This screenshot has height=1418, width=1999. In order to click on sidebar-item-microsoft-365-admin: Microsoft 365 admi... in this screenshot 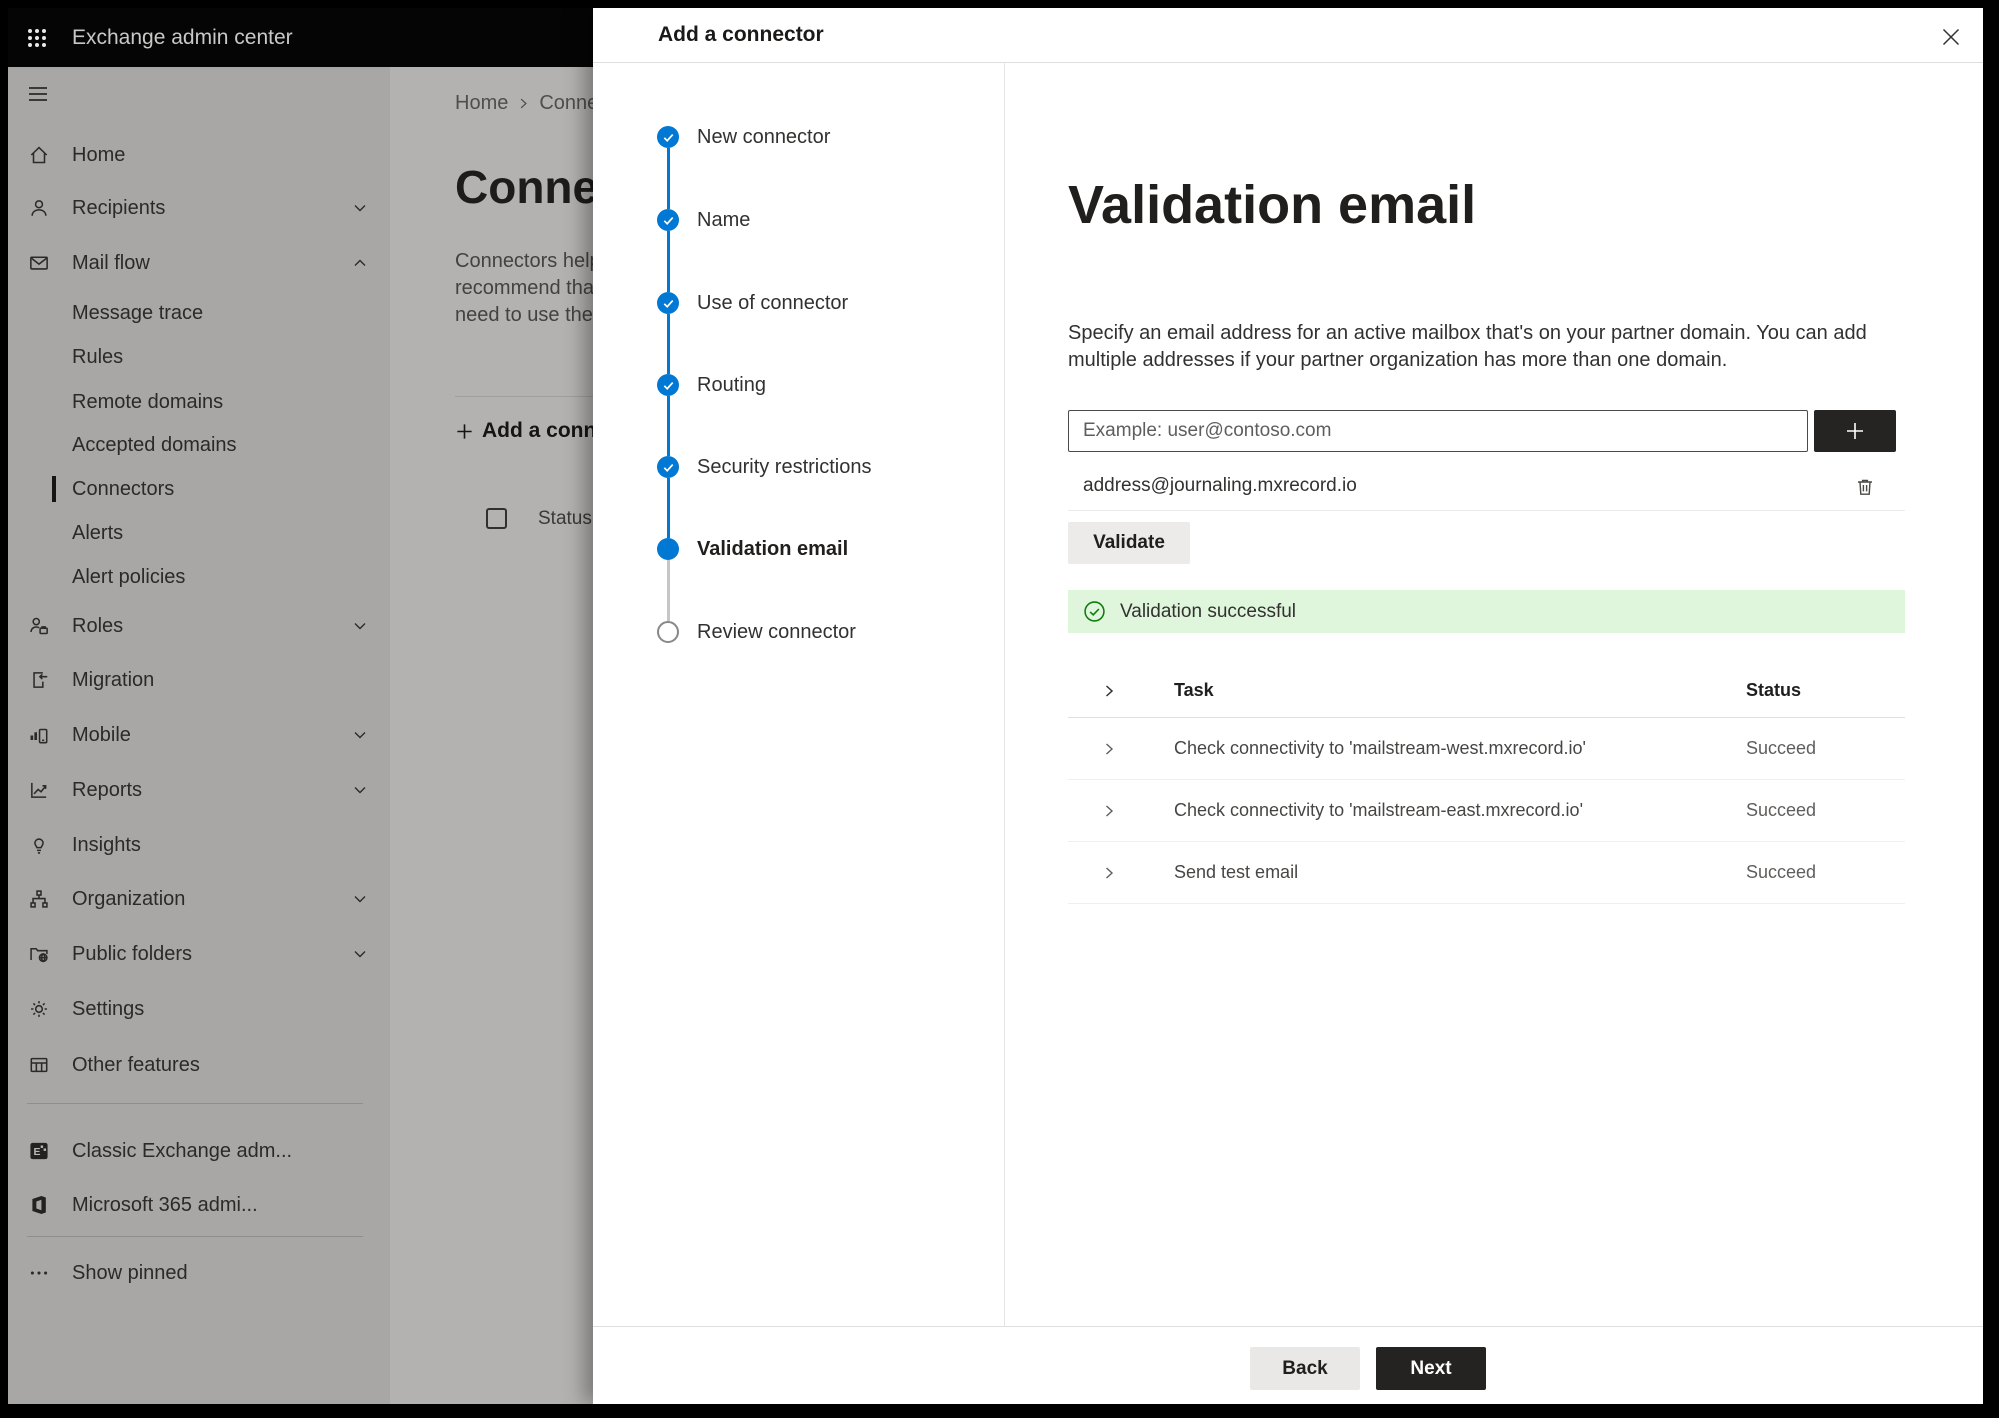, I will do `click(199, 1205)`.